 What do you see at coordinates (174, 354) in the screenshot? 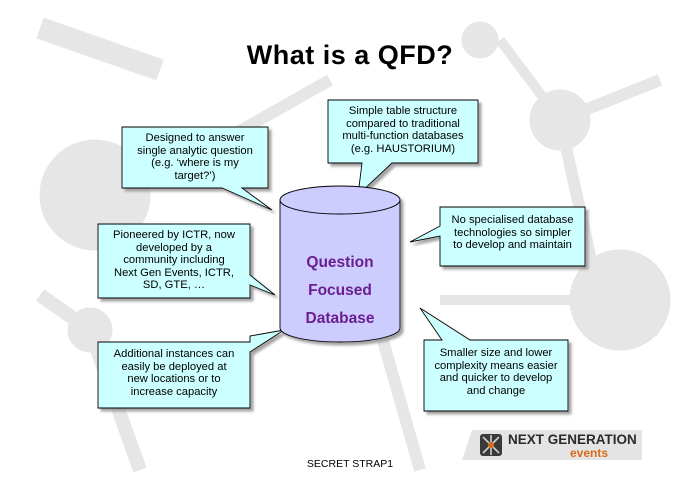
I see `callout-line: Additional instances can` at bounding box center [174, 354].